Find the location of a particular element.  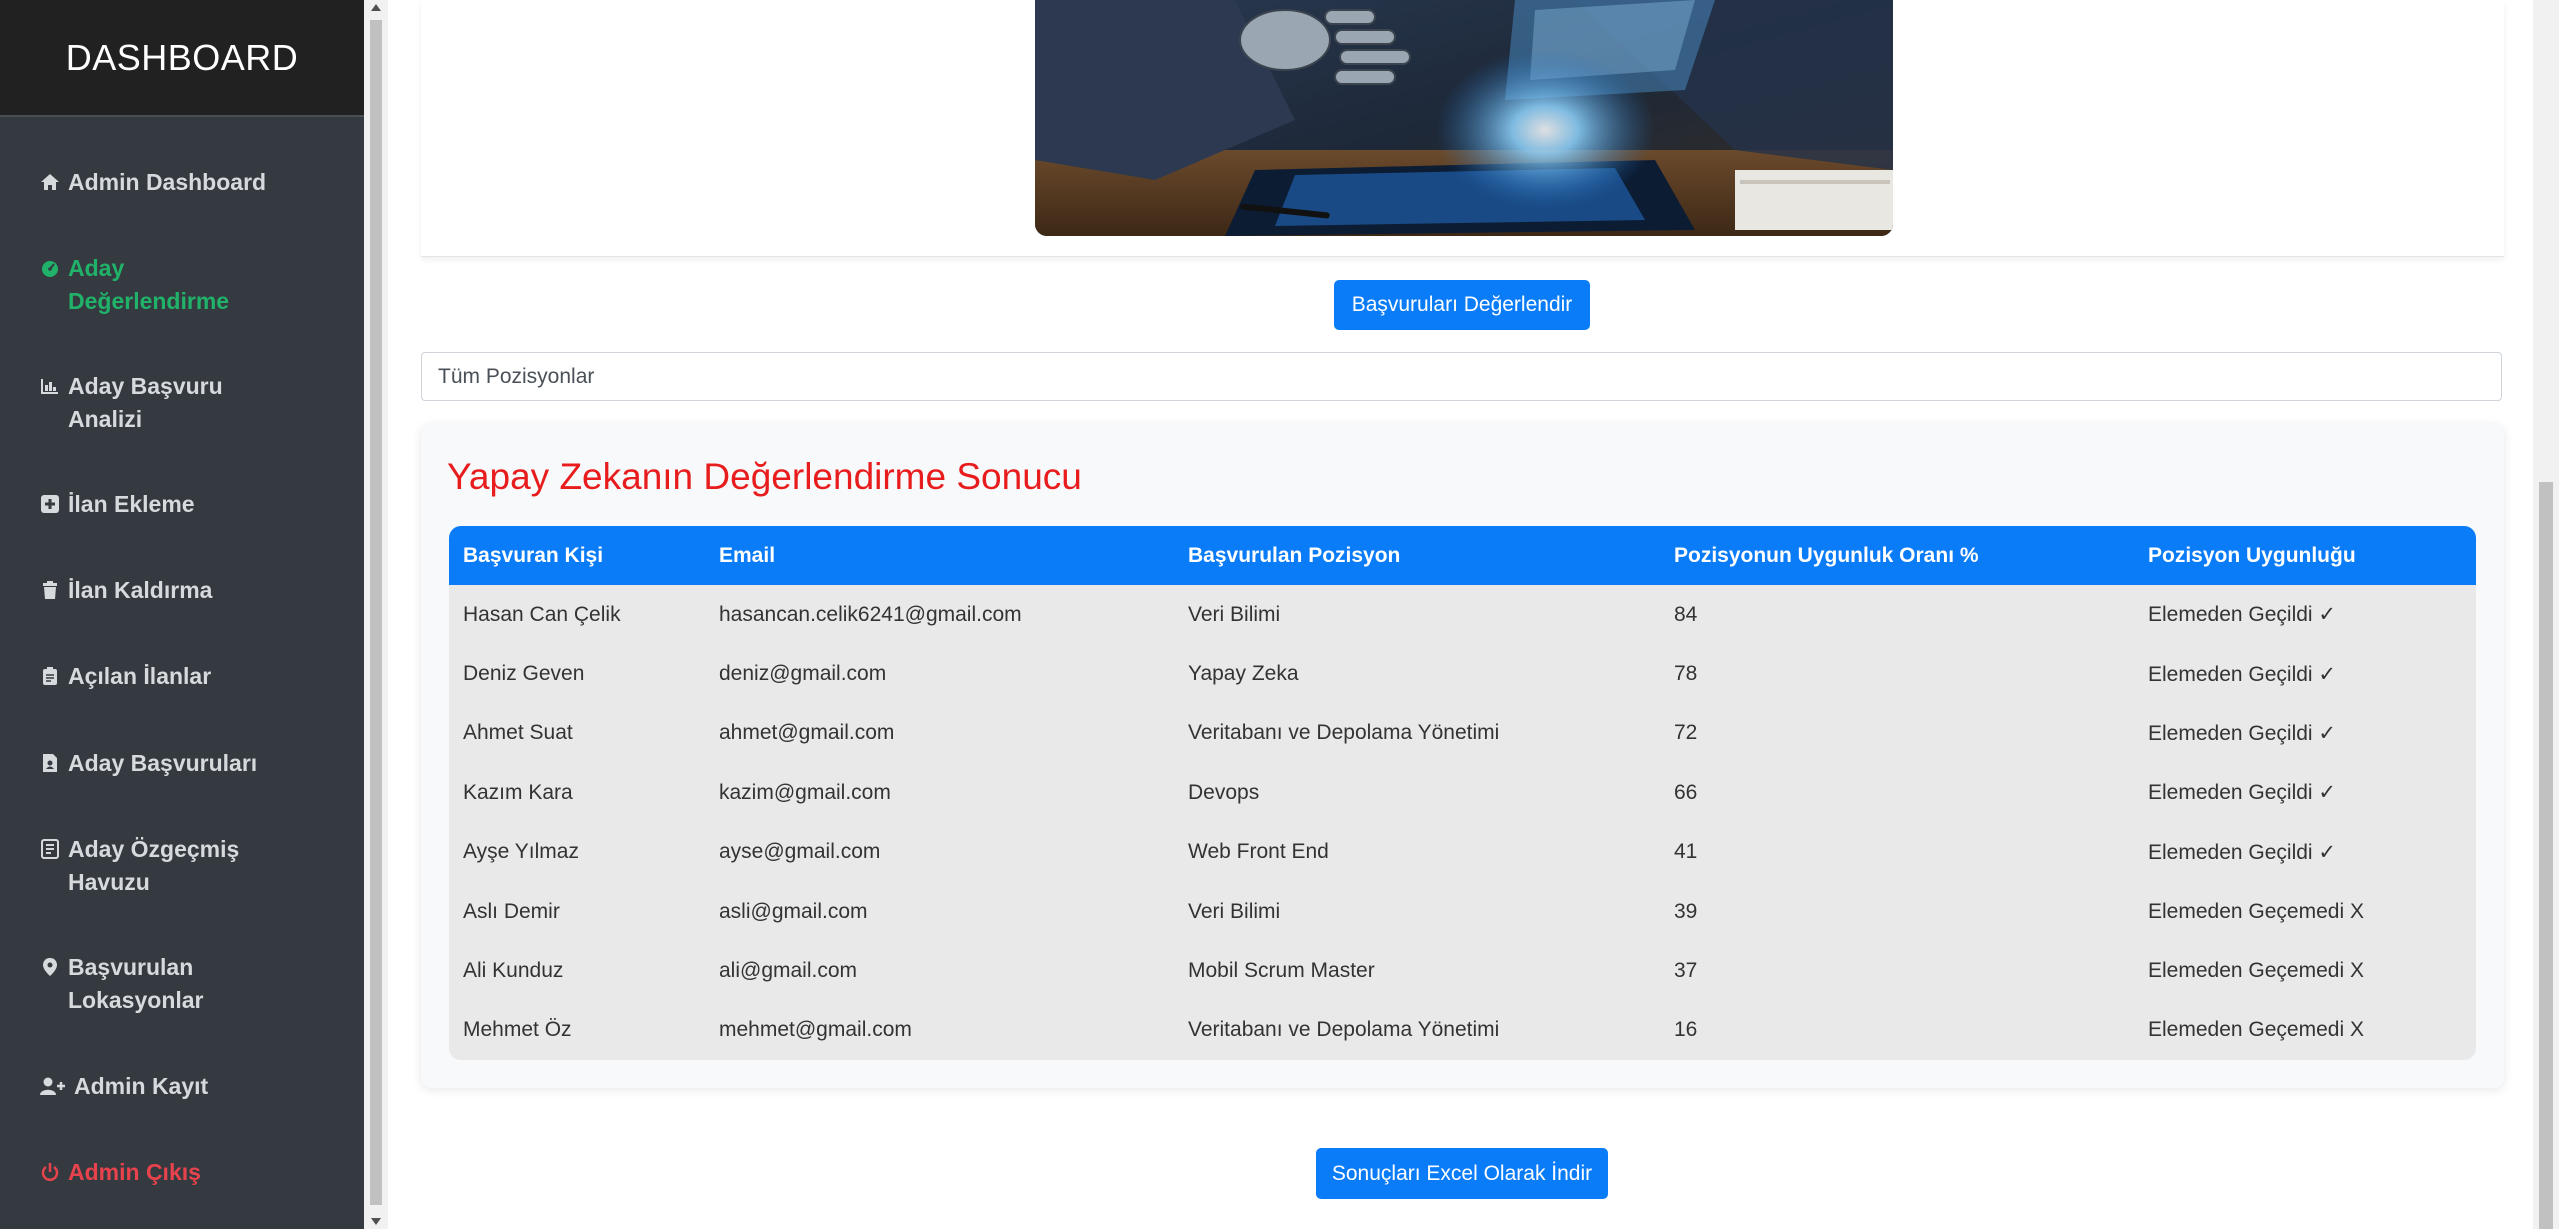

sidebar-item-label: Aday Değerlendirme is located at coordinates (149, 284).